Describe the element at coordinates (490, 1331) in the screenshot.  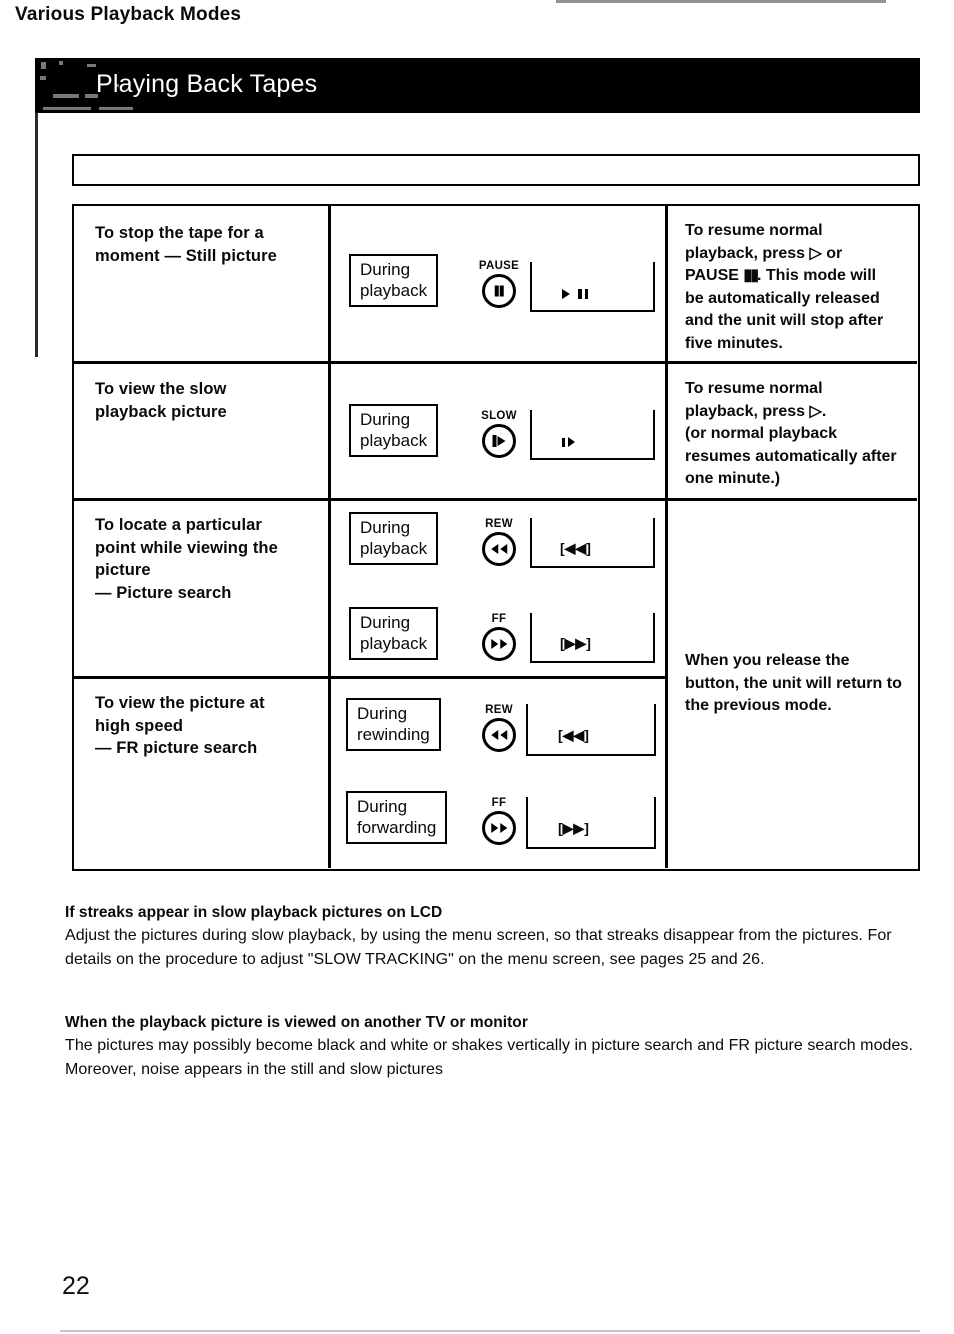
I see `scan-artifact-bottom` at that location.